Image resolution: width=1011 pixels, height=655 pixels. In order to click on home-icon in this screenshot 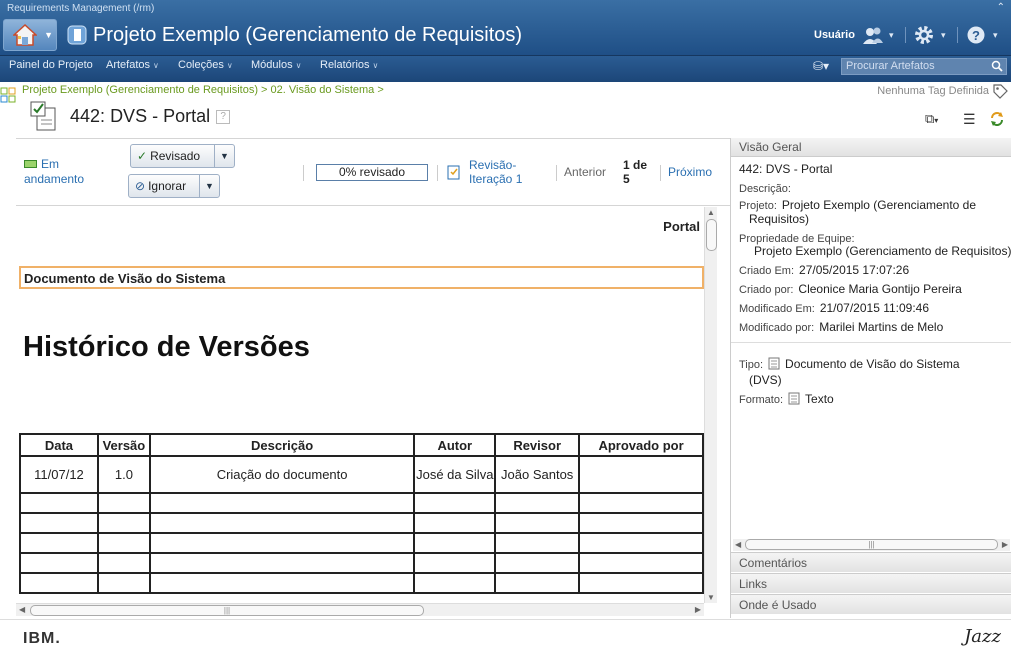, I will do `click(25, 35)`.